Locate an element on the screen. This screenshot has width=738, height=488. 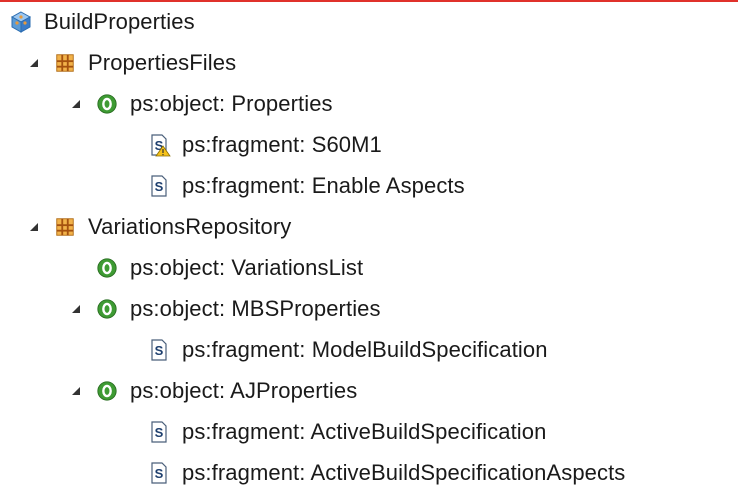
tree-node-properties-files: PropertiesFiles is located at coordinates (131, 63).